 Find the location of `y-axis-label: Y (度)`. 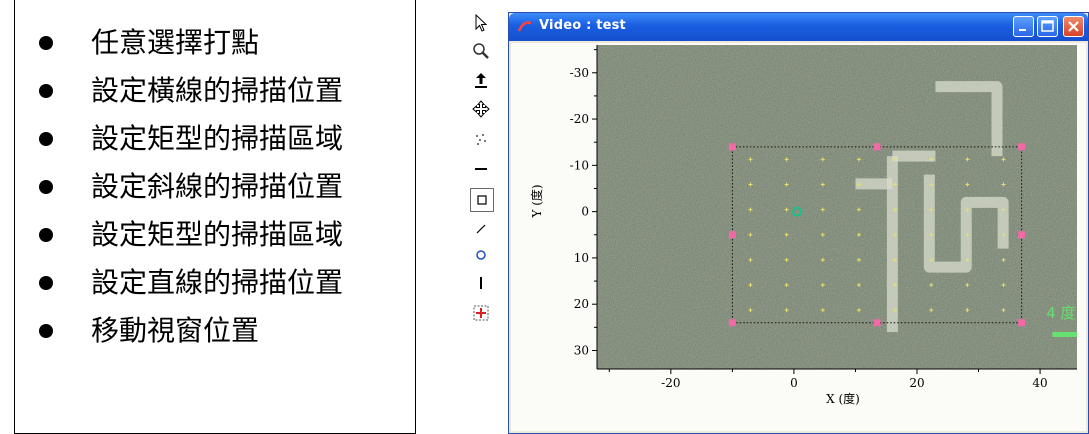

y-axis-label: Y (度) is located at coordinates (536, 201).